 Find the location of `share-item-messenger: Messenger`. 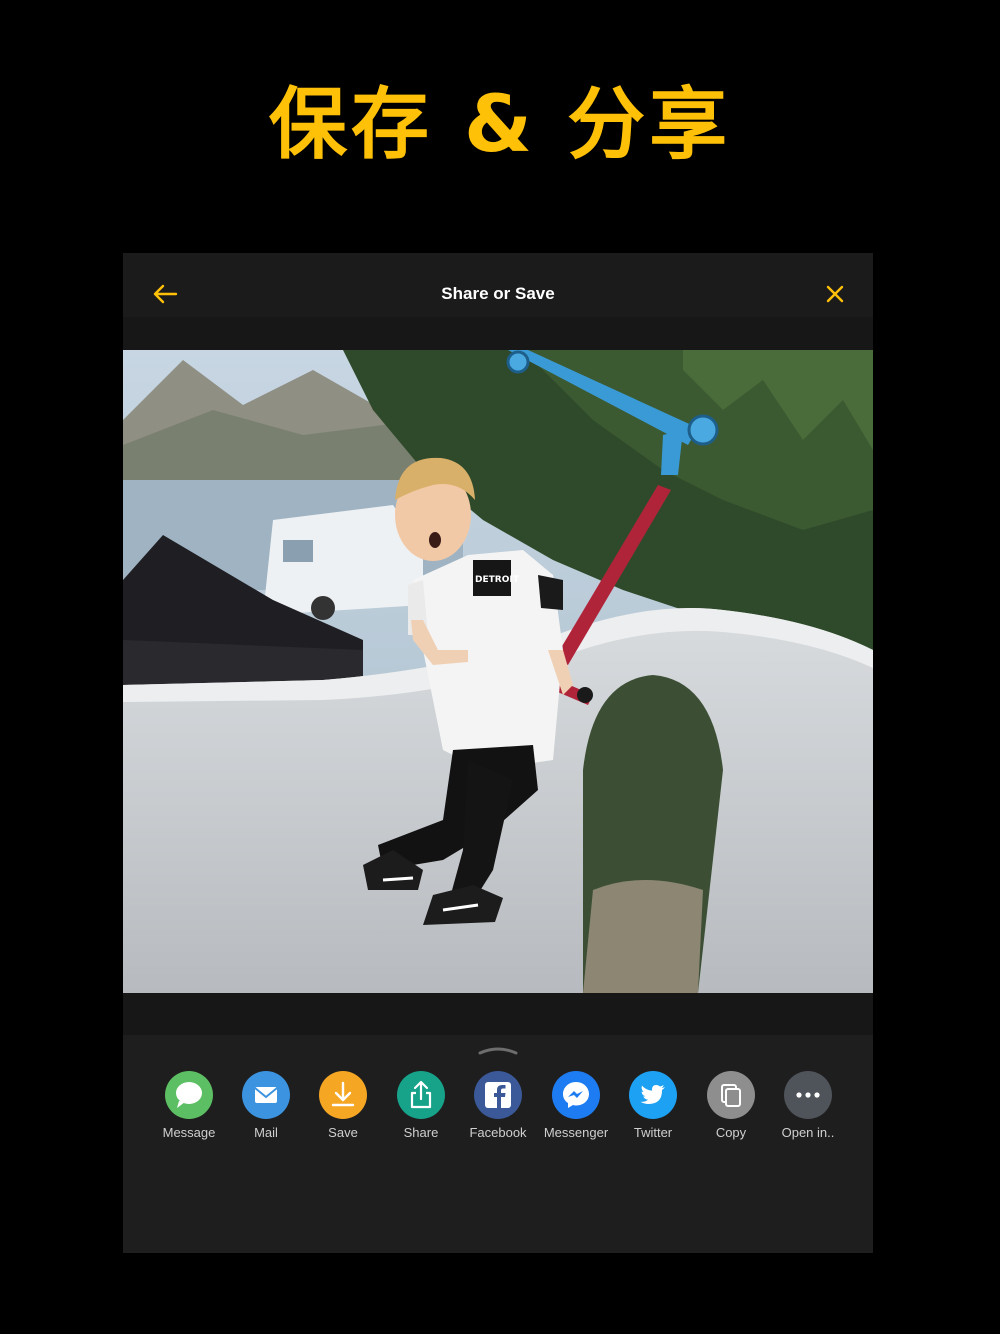

share-item-messenger: Messenger is located at coordinates (576, 1113).